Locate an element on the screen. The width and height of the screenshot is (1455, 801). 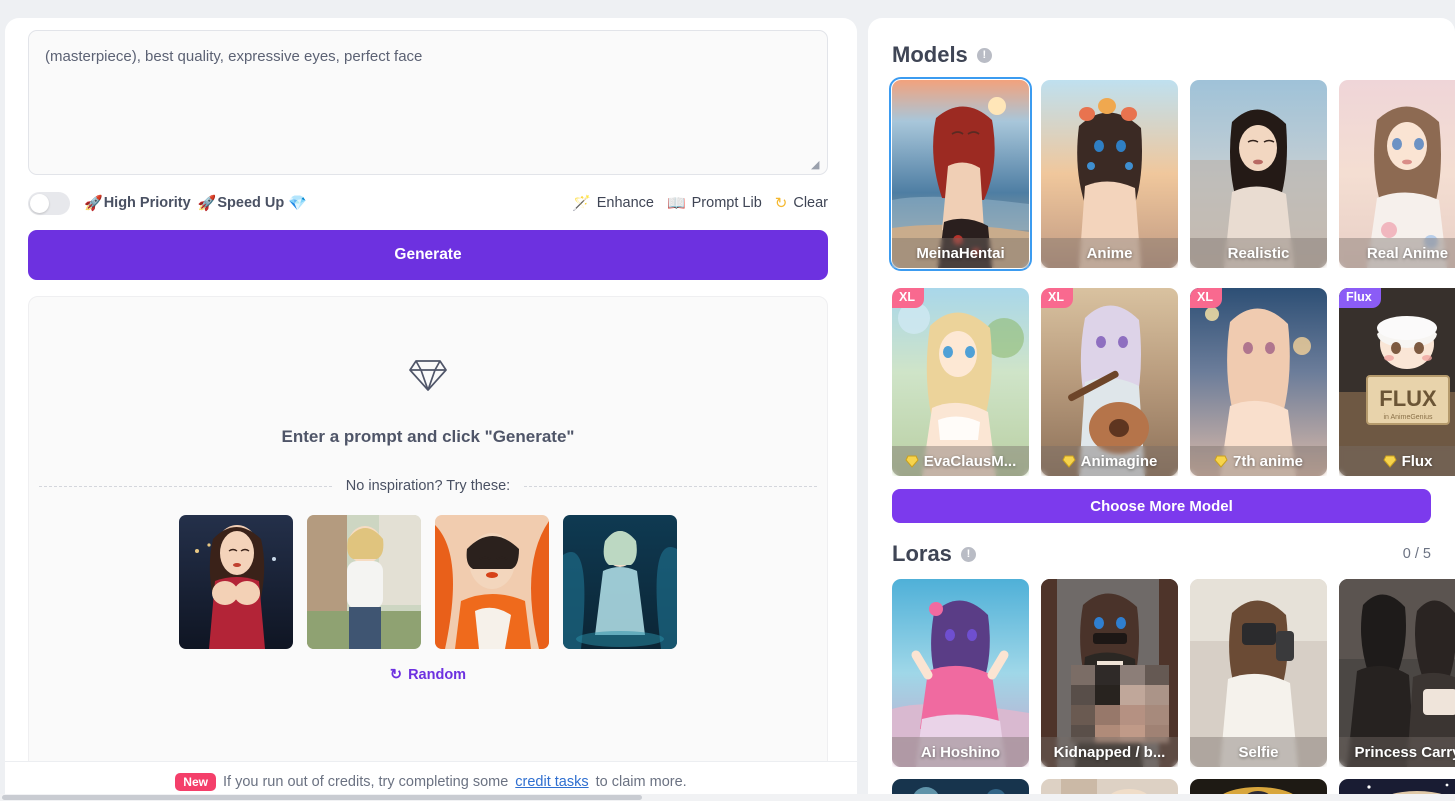
models-header: Models ! is located at coordinates (1161, 55).